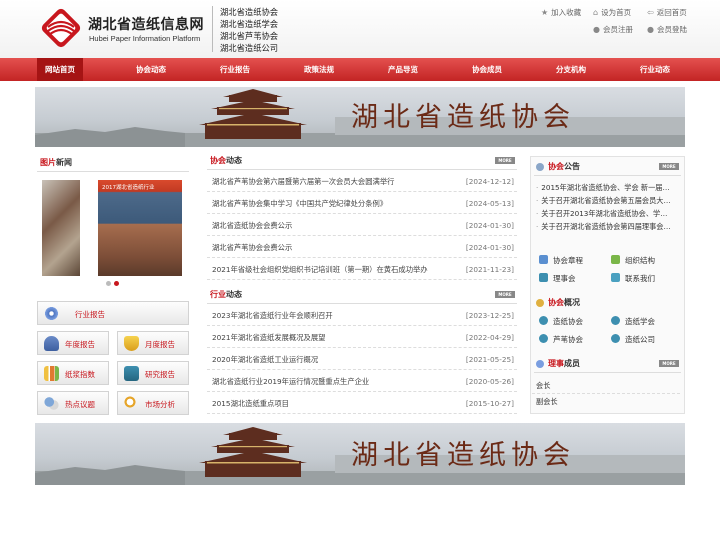 The height and width of the screenshot is (540, 720). Describe the element at coordinates (489, 315) in the screenshot. I see `news-date: [2023-12-25]` at that location.